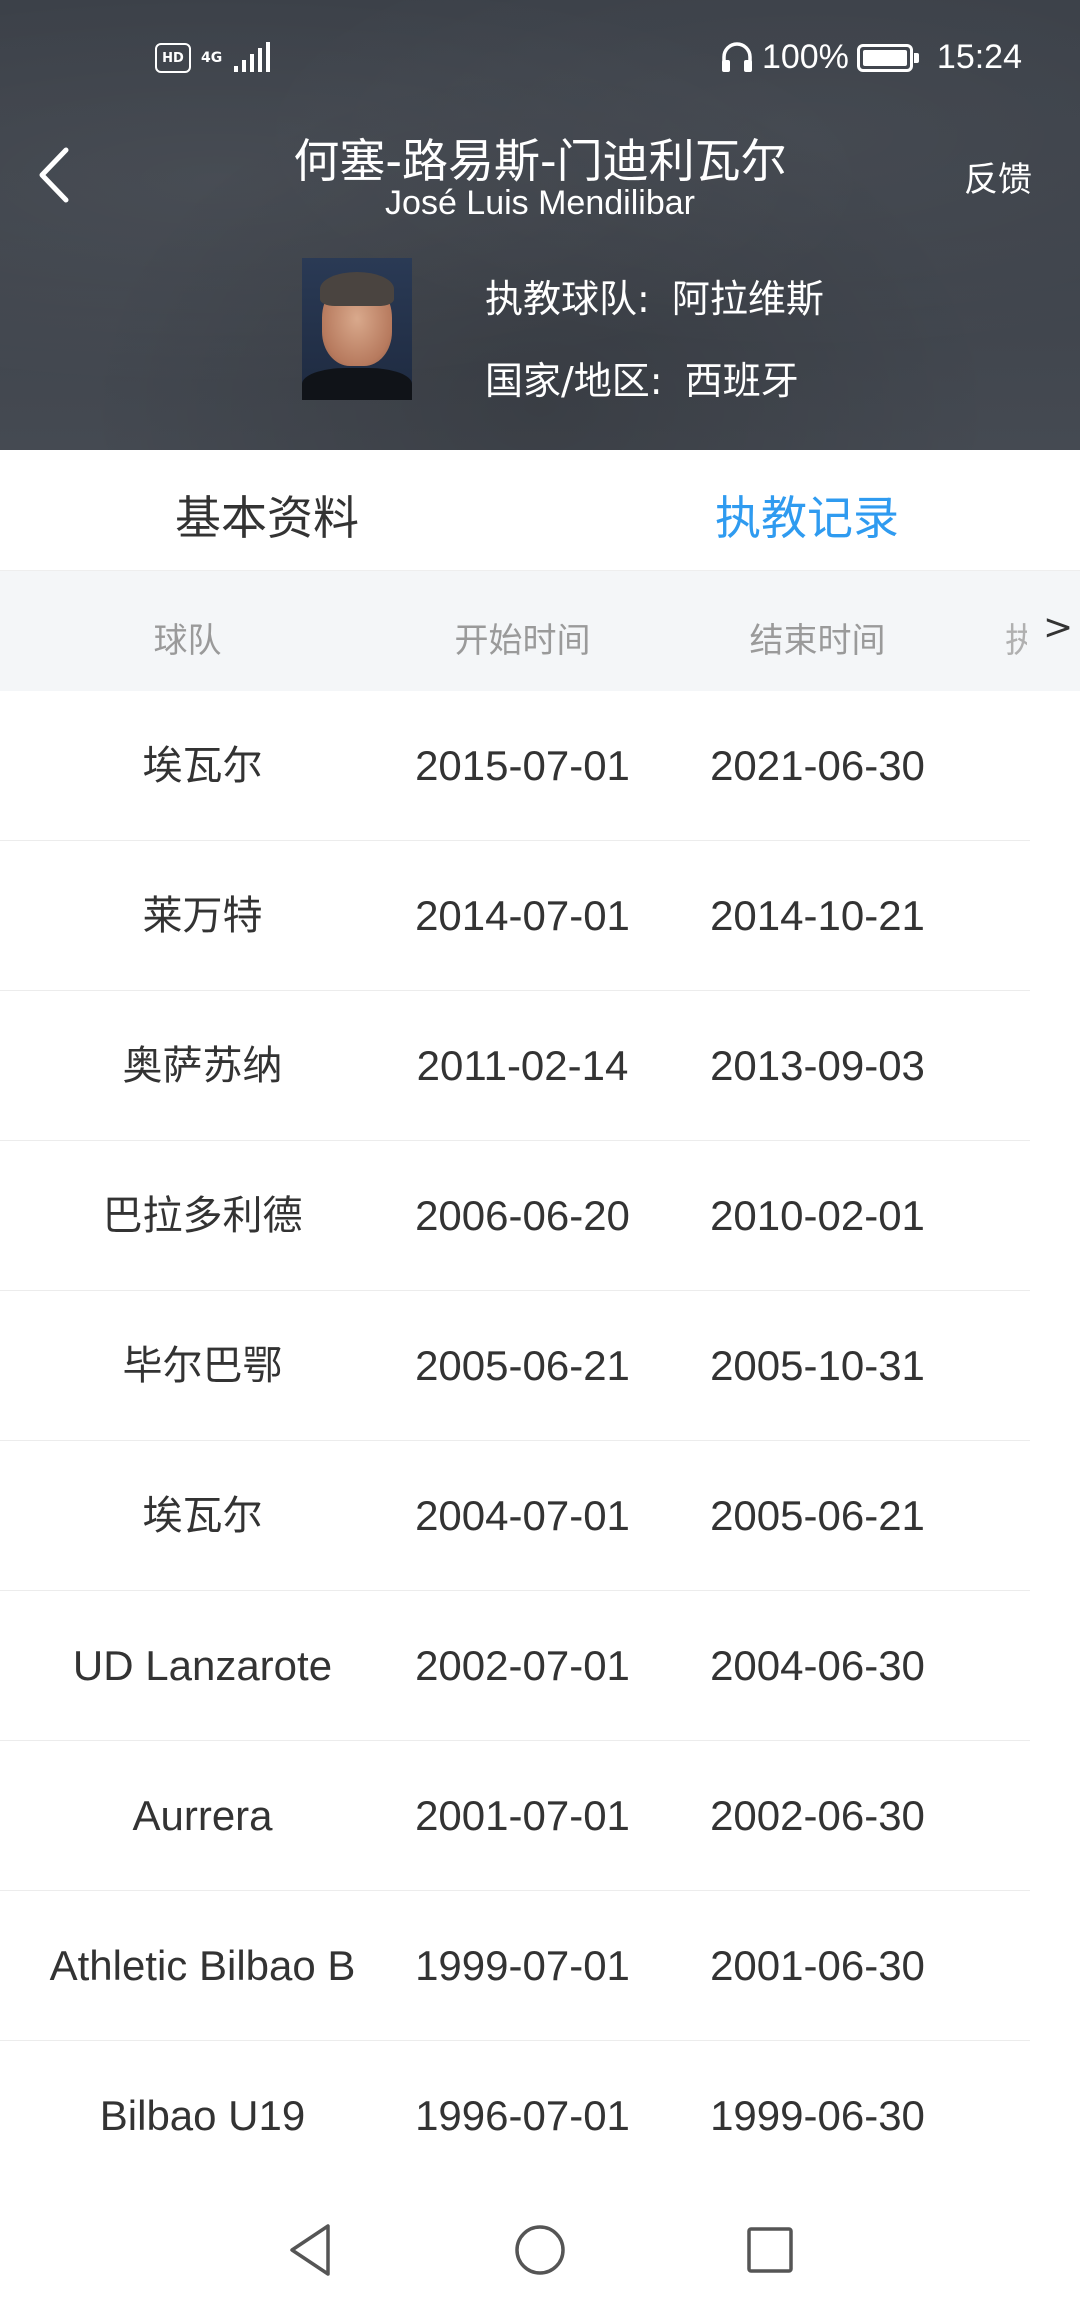 The width and height of the screenshot is (1080, 2310). Describe the element at coordinates (817, 1815) in the screenshot. I see `end-date-cell: 2002-06-30` at that location.